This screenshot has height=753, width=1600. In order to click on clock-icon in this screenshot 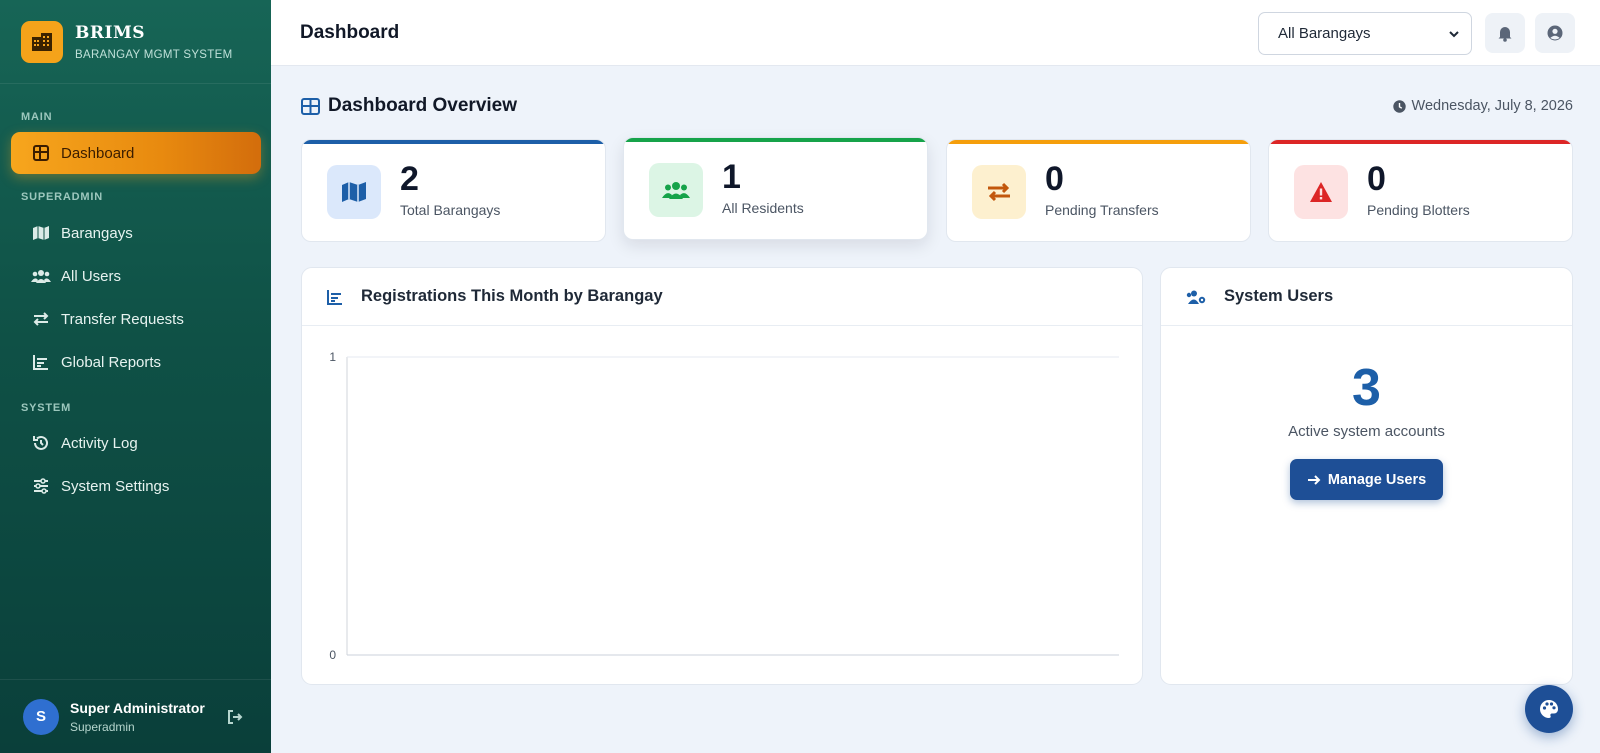, I will do `click(1399, 106)`.